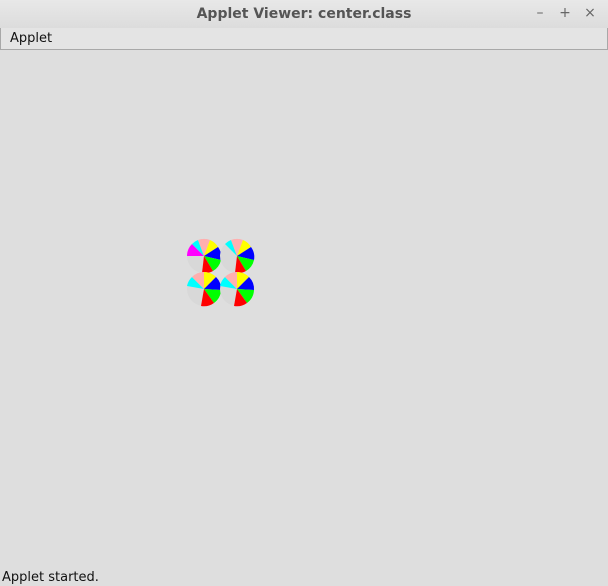 The image size is (608, 586). Describe the element at coordinates (31, 38) in the screenshot. I see `menu-applet: Applet` at that location.